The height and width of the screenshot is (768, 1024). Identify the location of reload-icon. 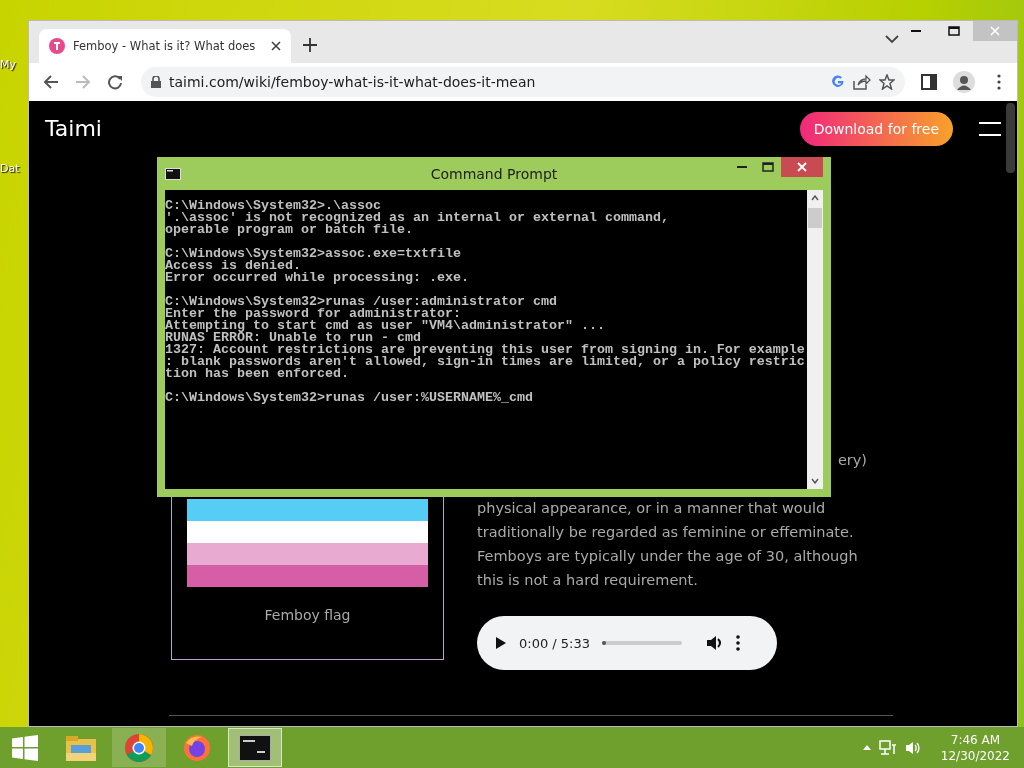
(115, 82).